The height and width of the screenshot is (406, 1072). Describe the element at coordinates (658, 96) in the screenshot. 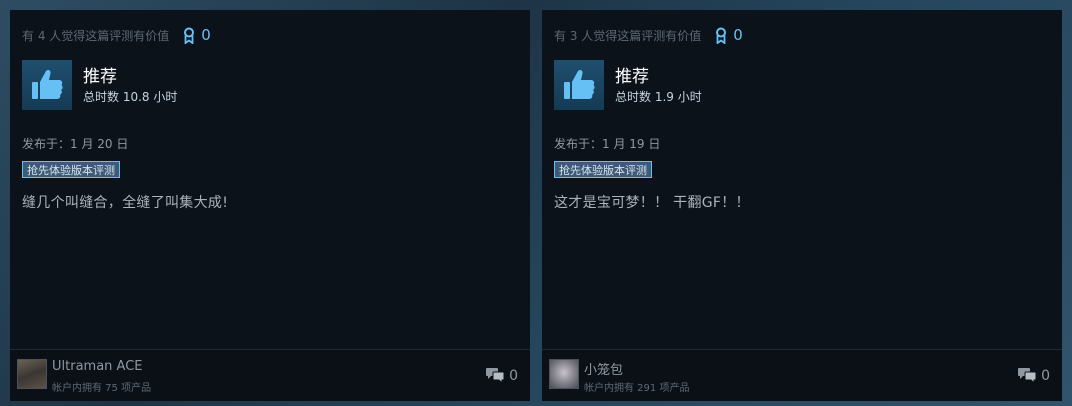

I see `playtime-hours: 总时数 1.9 小时` at that location.